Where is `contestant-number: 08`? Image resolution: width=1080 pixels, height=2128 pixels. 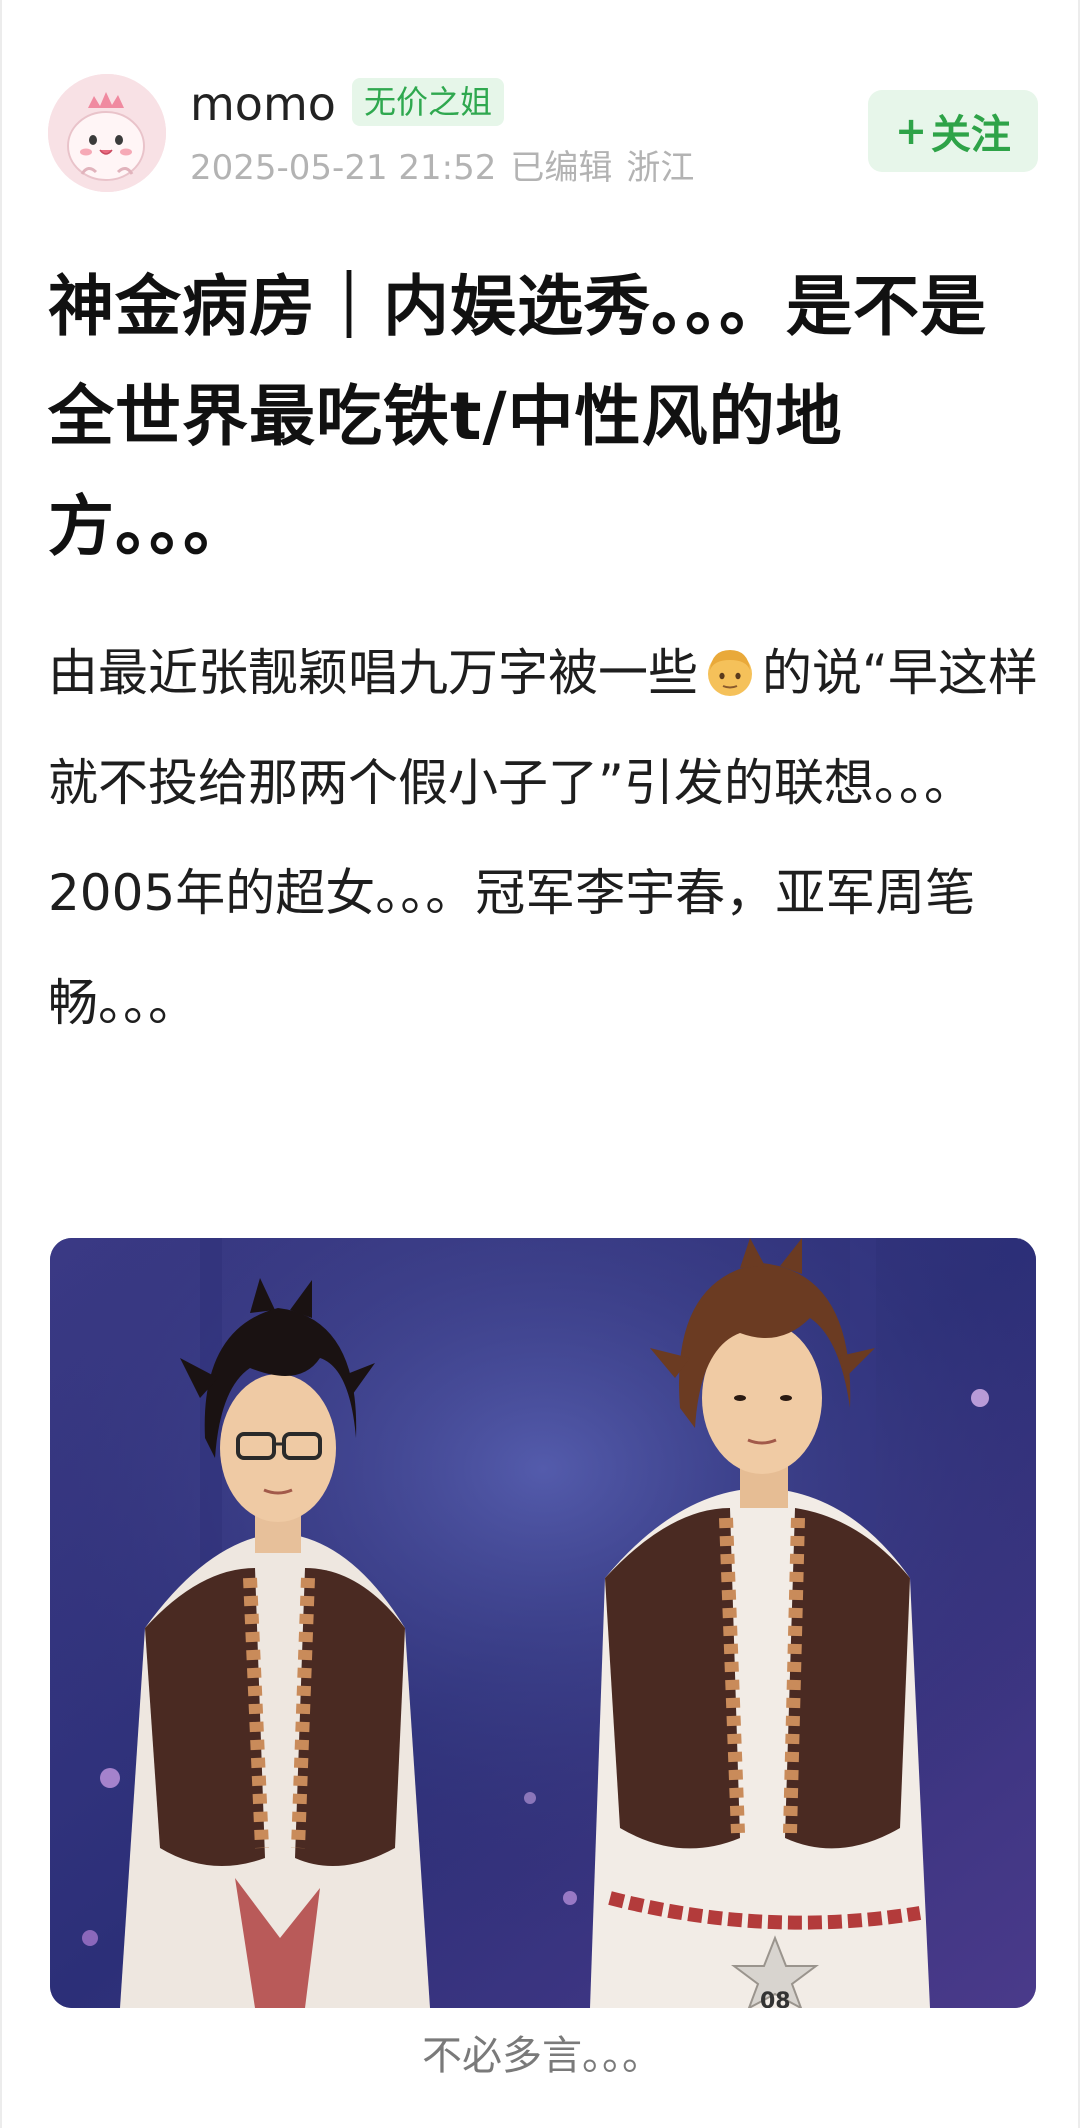 contestant-number: 08 is located at coordinates (775, 1998).